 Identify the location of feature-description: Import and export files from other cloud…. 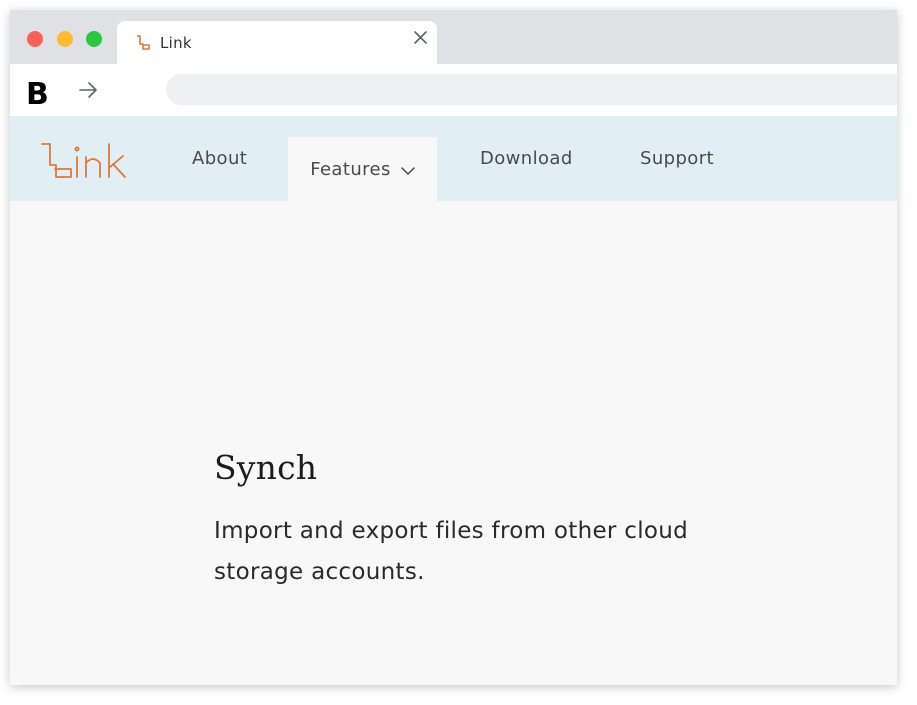
(451, 551).